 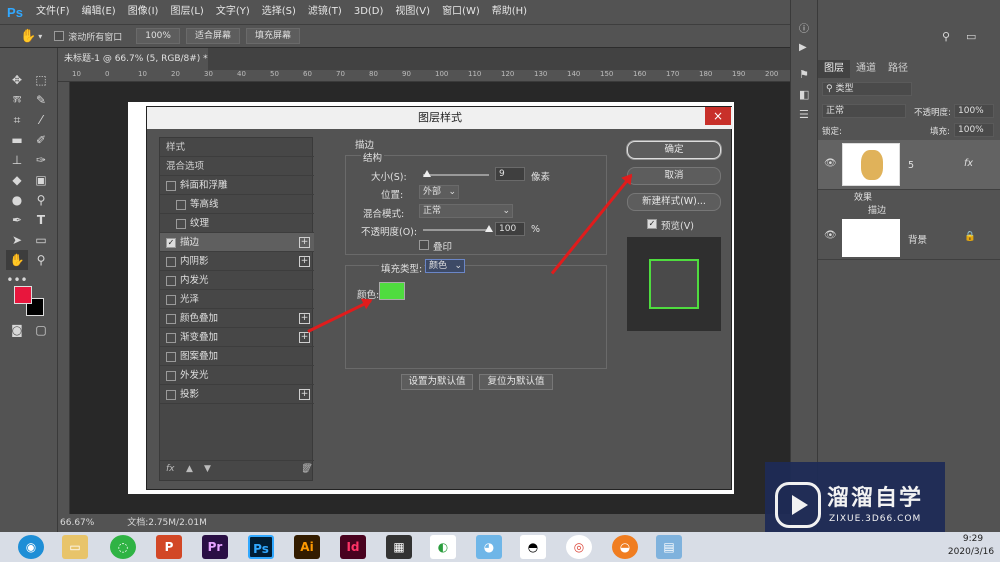 I want to click on illustrator-icon: Ai, so click(x=307, y=547).